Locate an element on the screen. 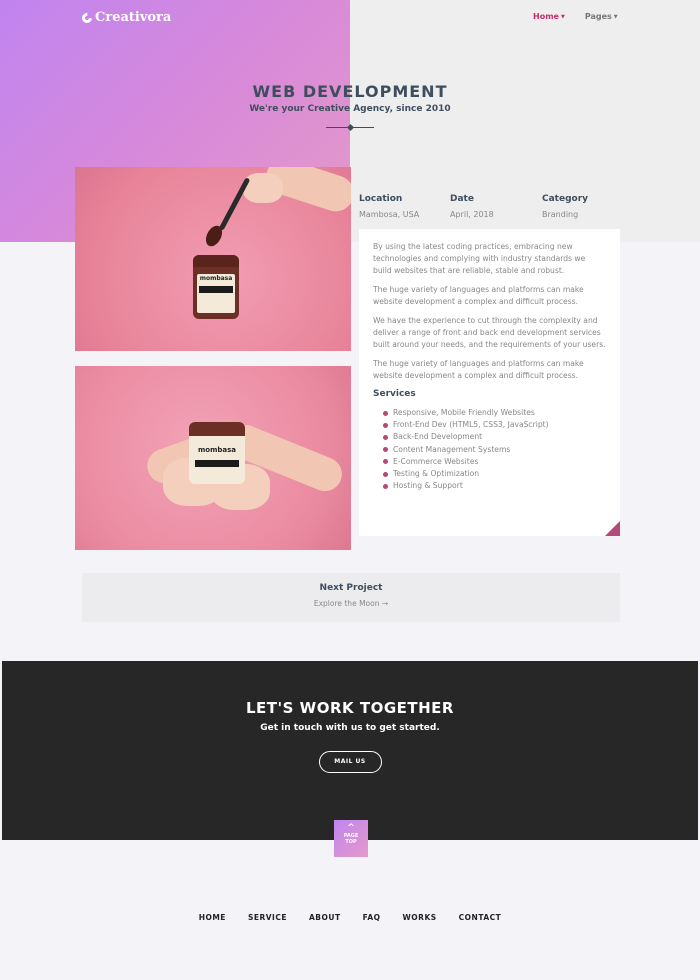 The height and width of the screenshot is (980, 700). list-item: E-Commerce Websites is located at coordinates (494, 462).